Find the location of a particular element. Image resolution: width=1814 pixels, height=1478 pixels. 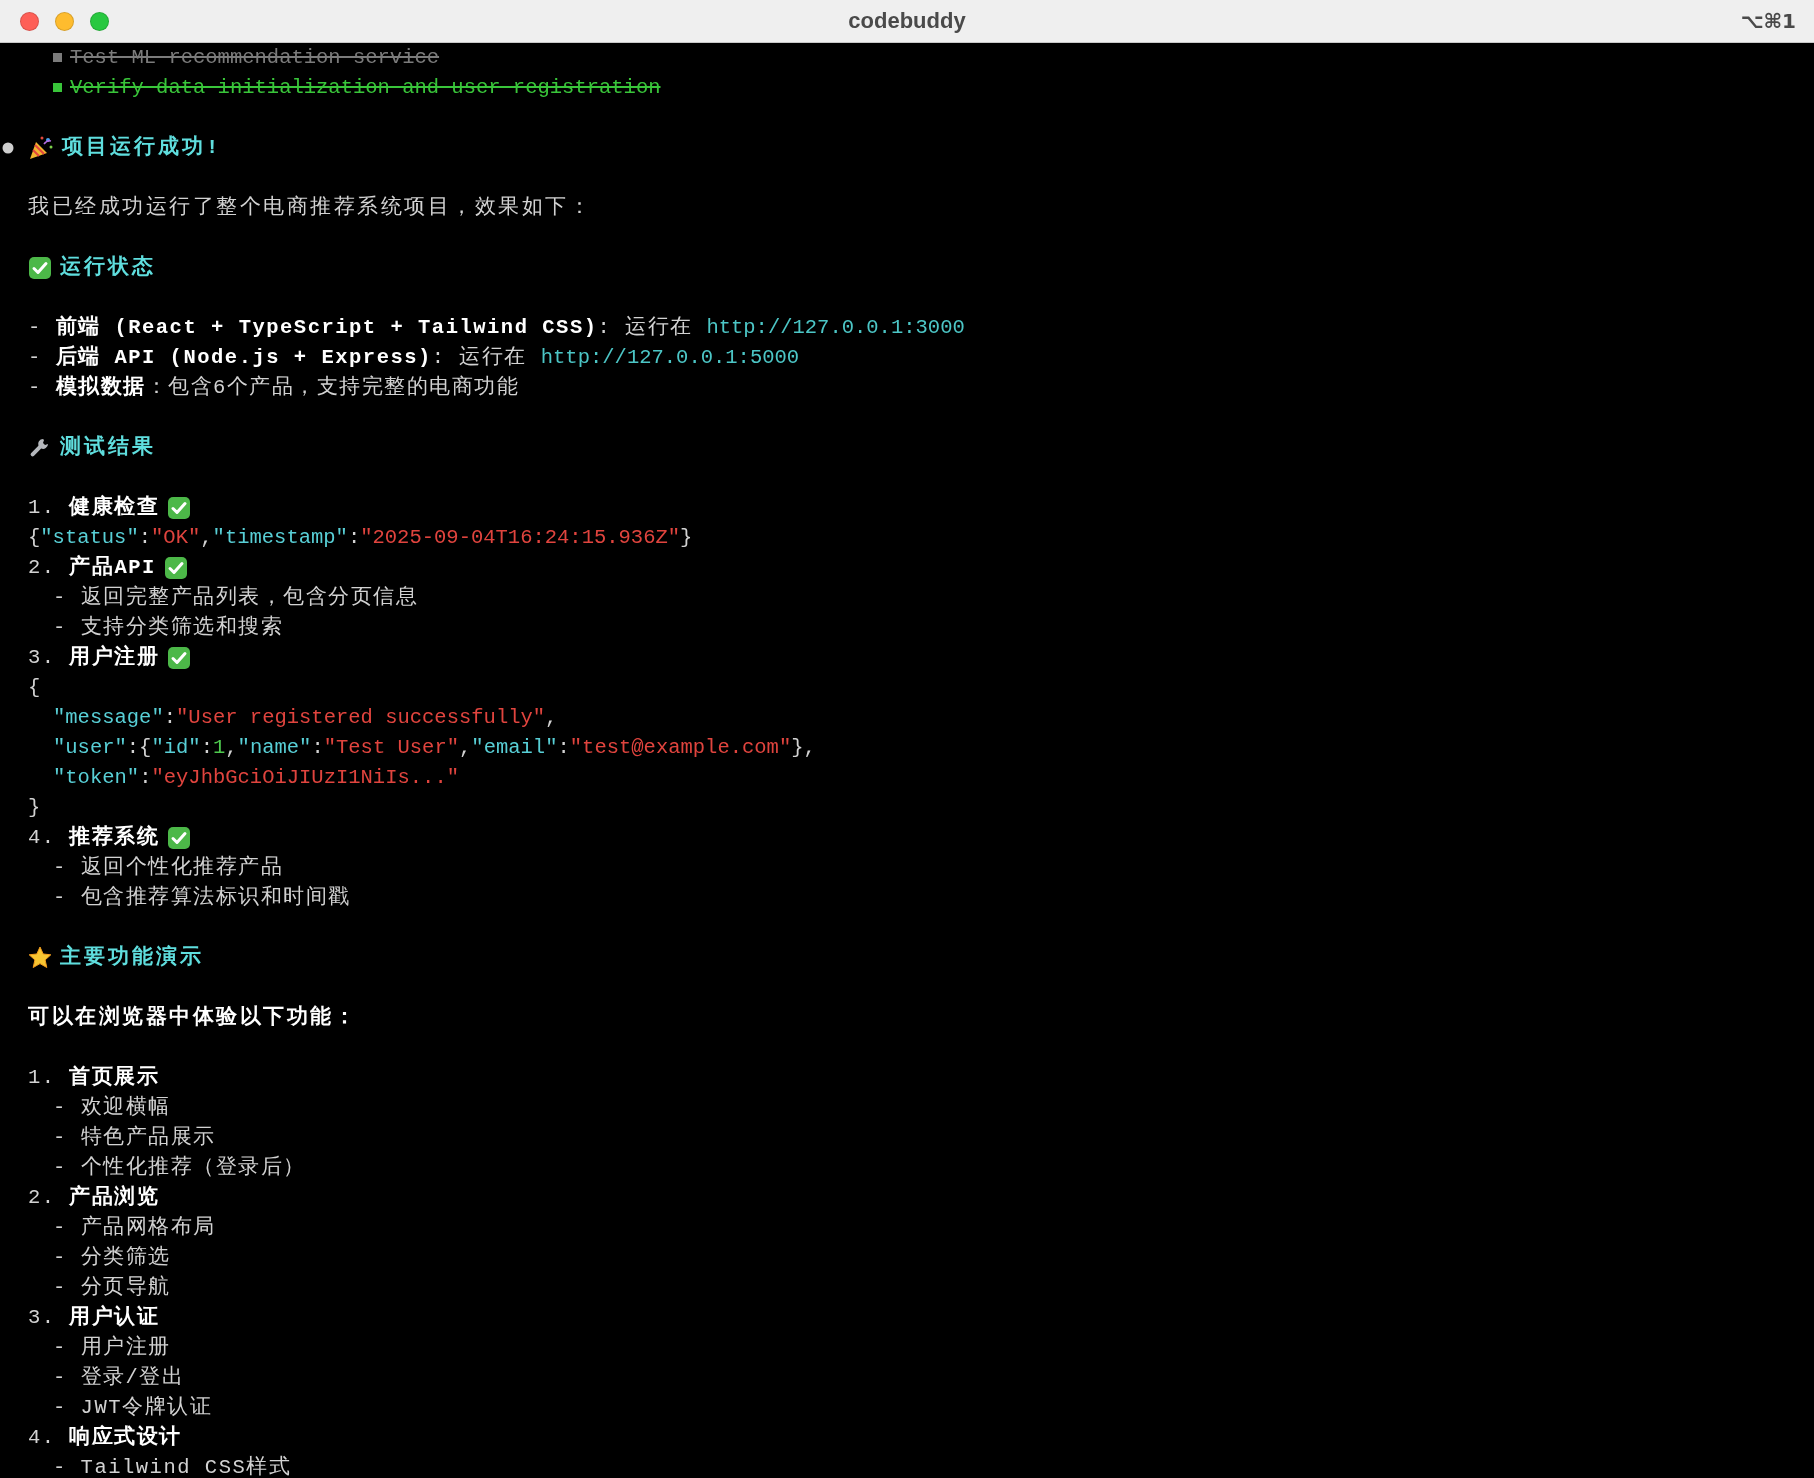

code-line: {"status":"OK","timestamp":"2025-09-04T16:24:15.936Z"} is located at coordinates (360, 538).